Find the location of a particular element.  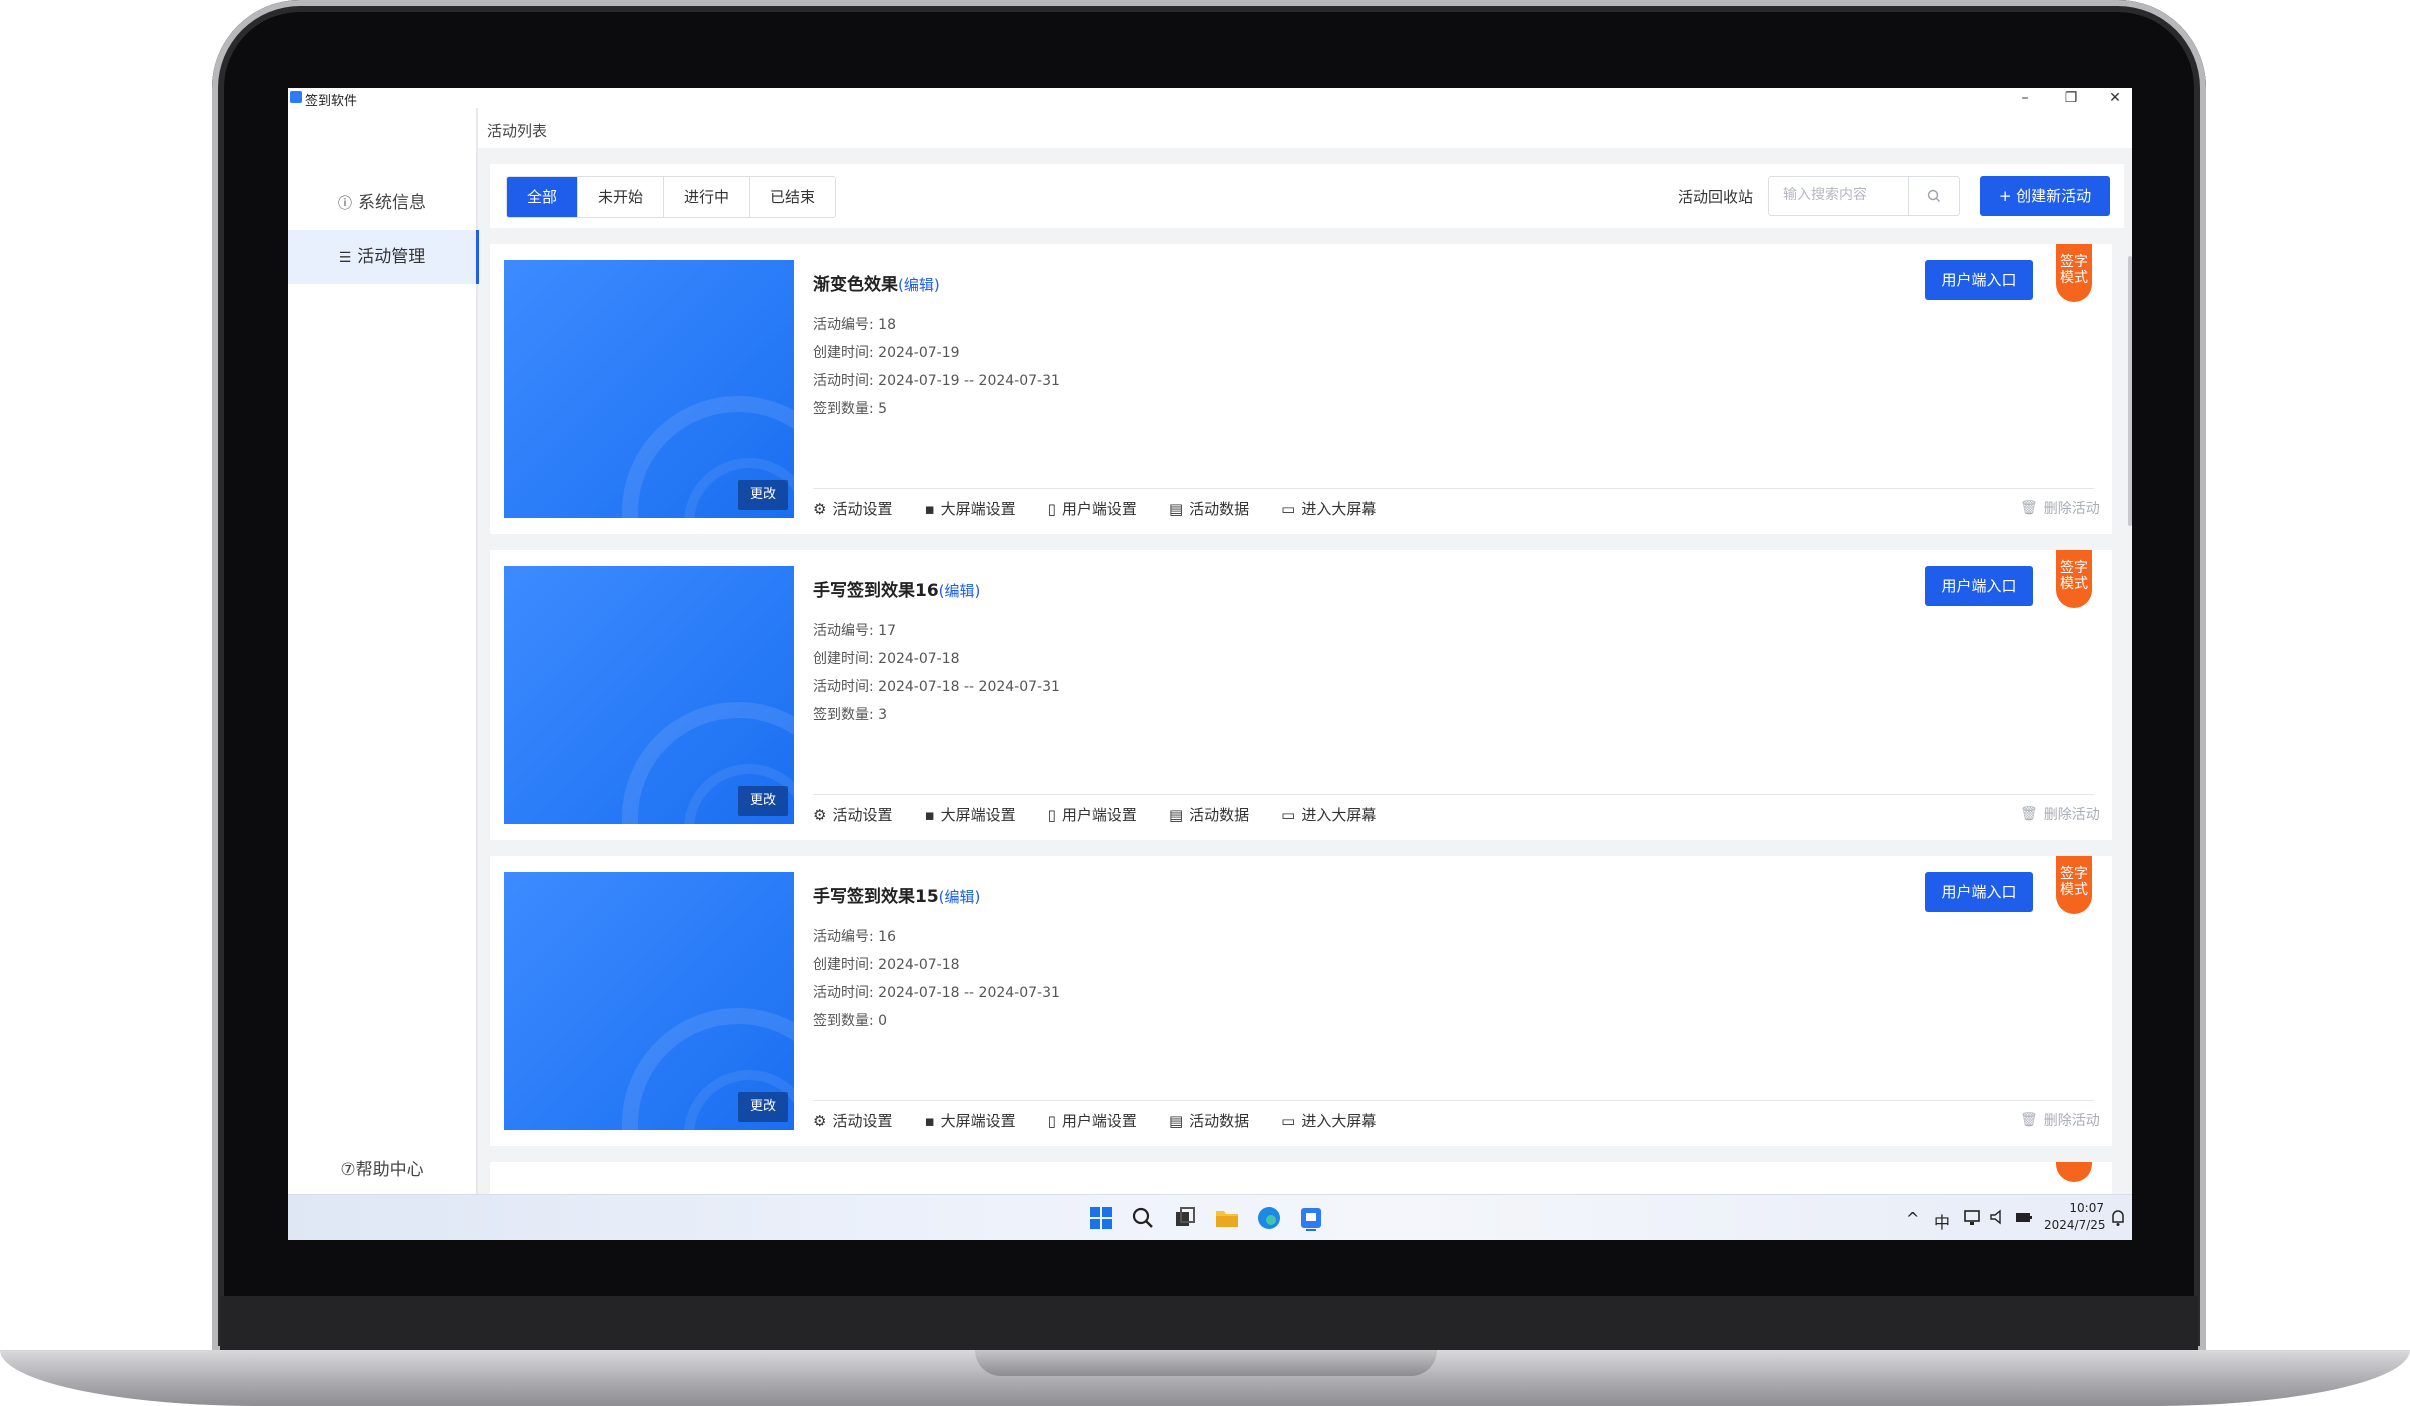

taskbar: ^ 中 10:07 2024/7/25 is located at coordinates (1210, 1217).